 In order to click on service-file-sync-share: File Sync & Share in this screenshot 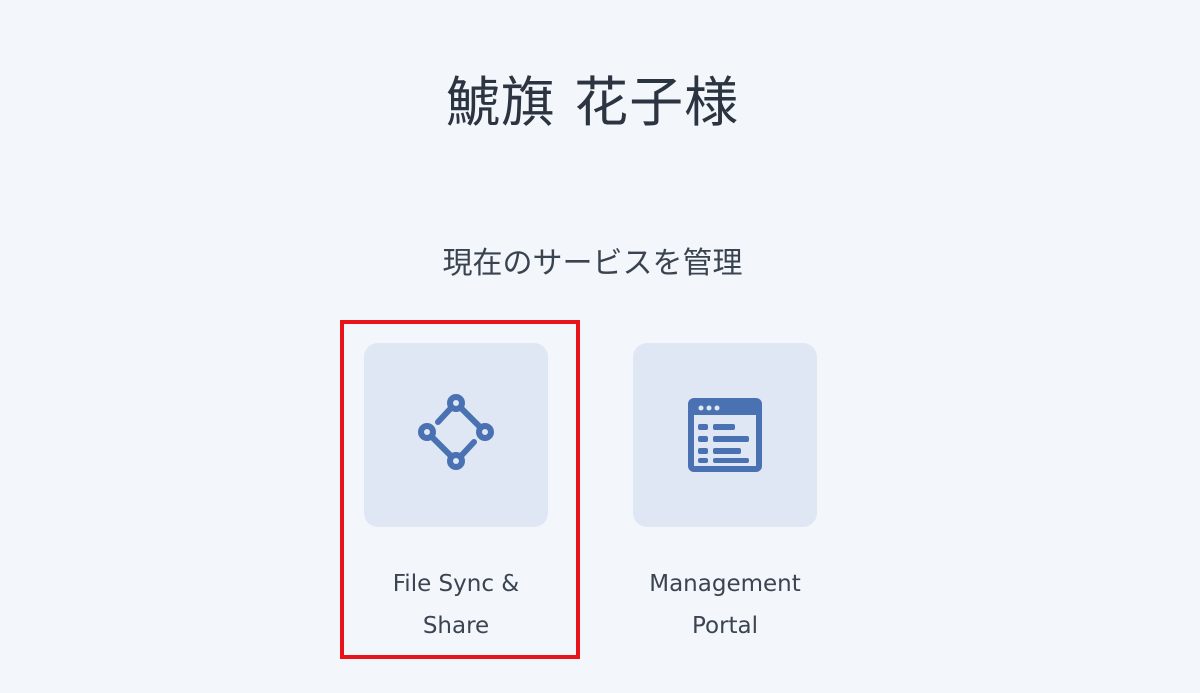, I will do `click(456, 495)`.